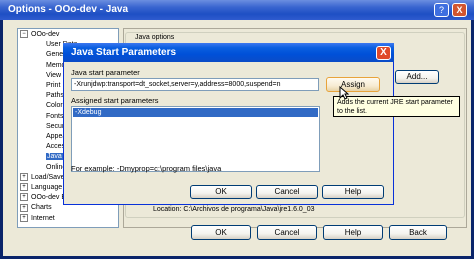  I want to click on dialog-ok-button: OK, so click(221, 192).